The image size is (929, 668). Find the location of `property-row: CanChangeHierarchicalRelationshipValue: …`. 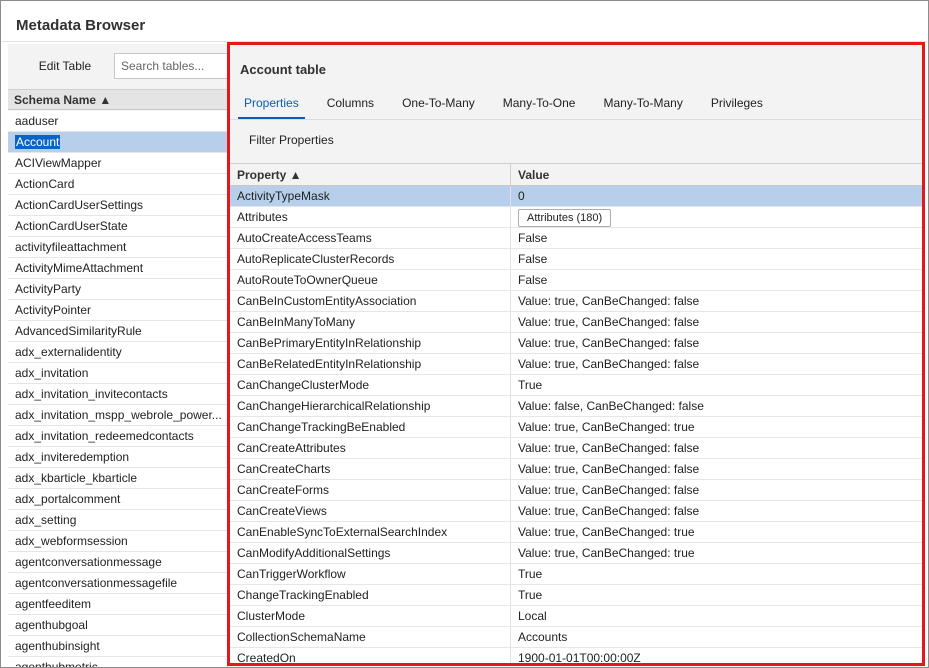

property-row: CanChangeHierarchicalRelationshipValue: … is located at coordinates (576, 406).